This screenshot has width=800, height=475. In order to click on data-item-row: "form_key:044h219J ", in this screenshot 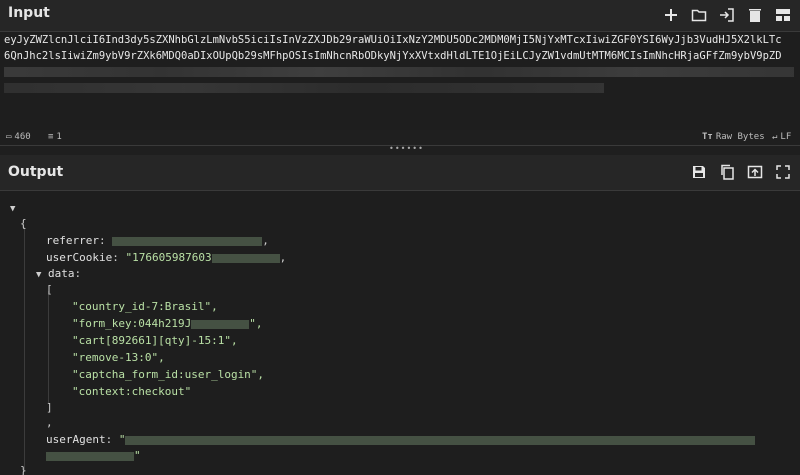, I will do `click(167, 323)`.